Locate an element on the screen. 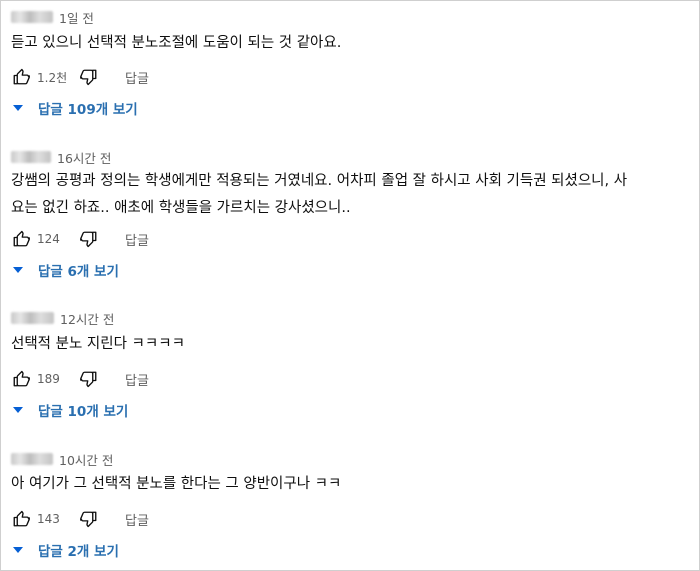 The height and width of the screenshot is (571, 700). comment-timestamp: 16시간 전 is located at coordinates (84, 157).